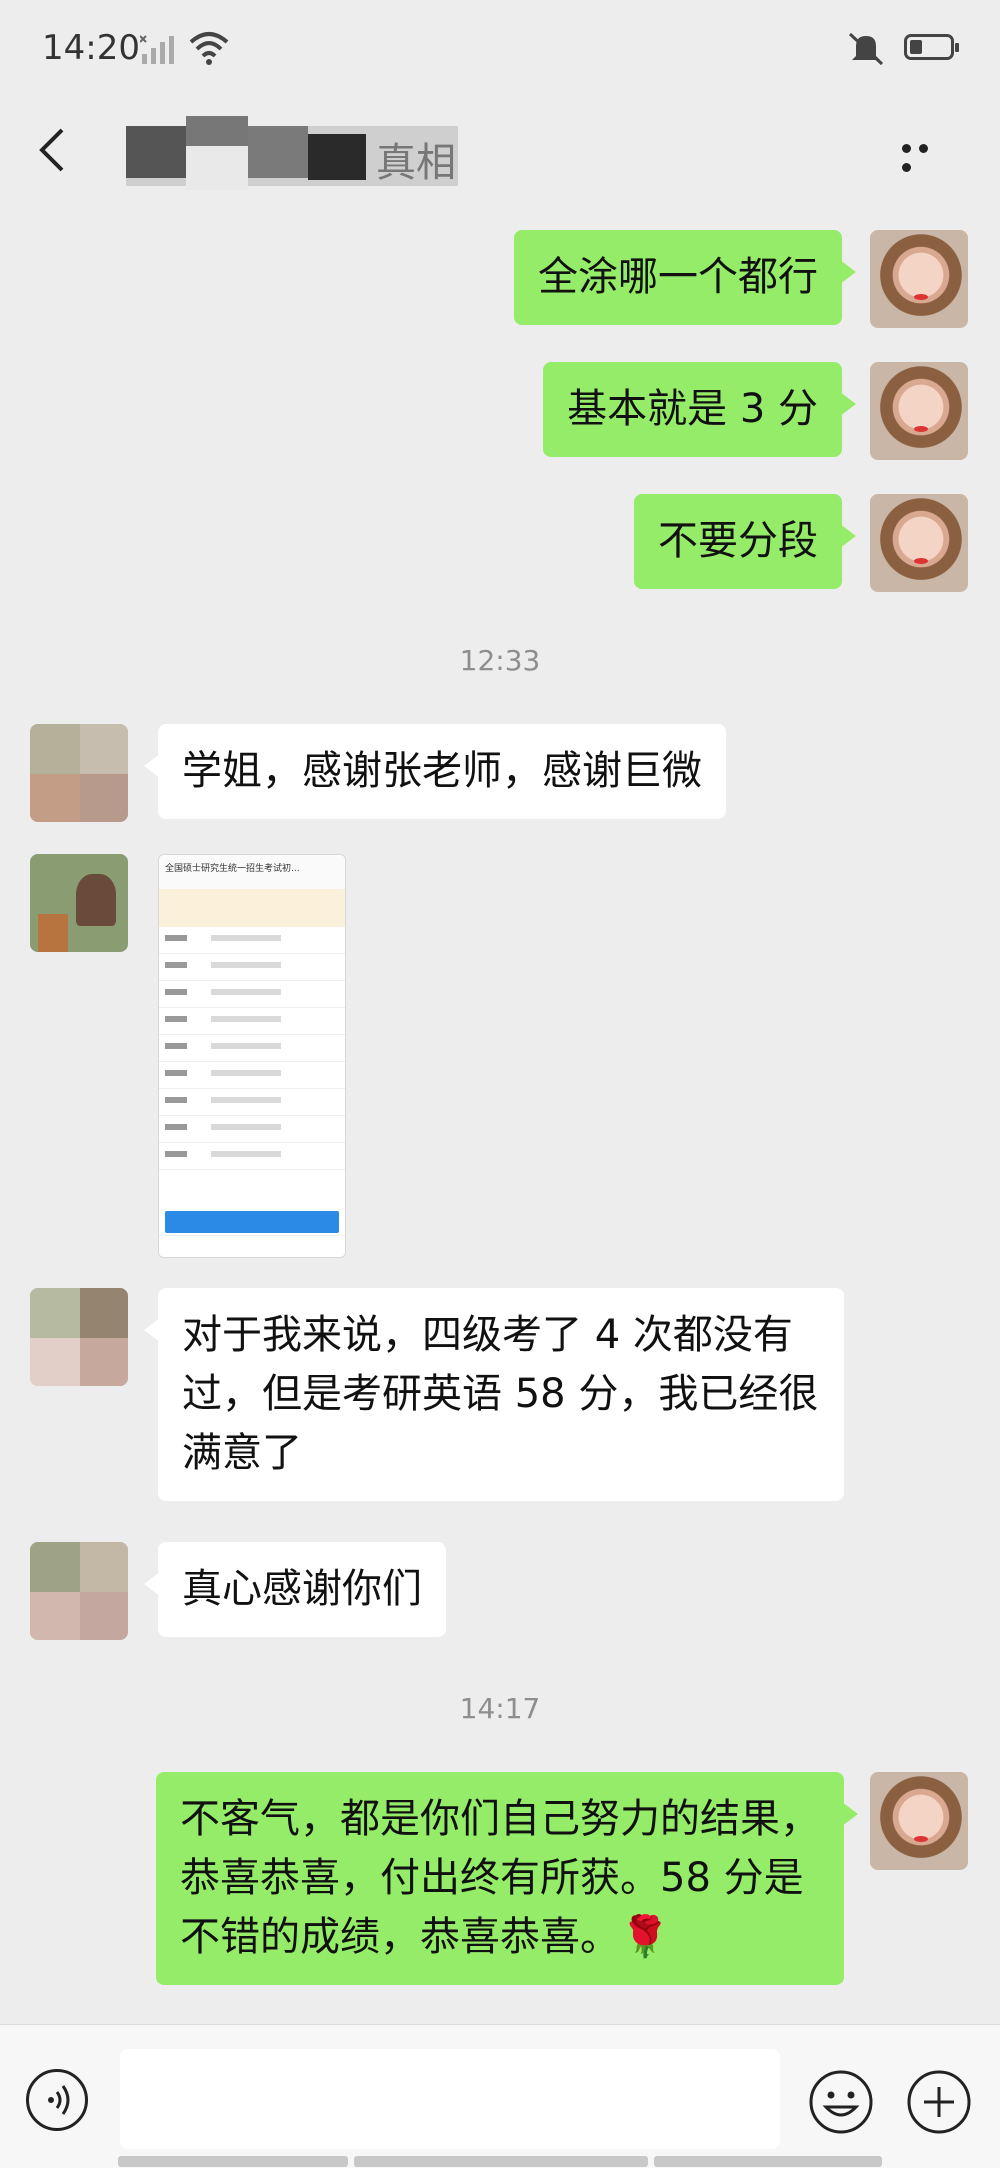 This screenshot has width=1000, height=2168. Describe the element at coordinates (157, 49) in the screenshot. I see `signal-icon` at that location.